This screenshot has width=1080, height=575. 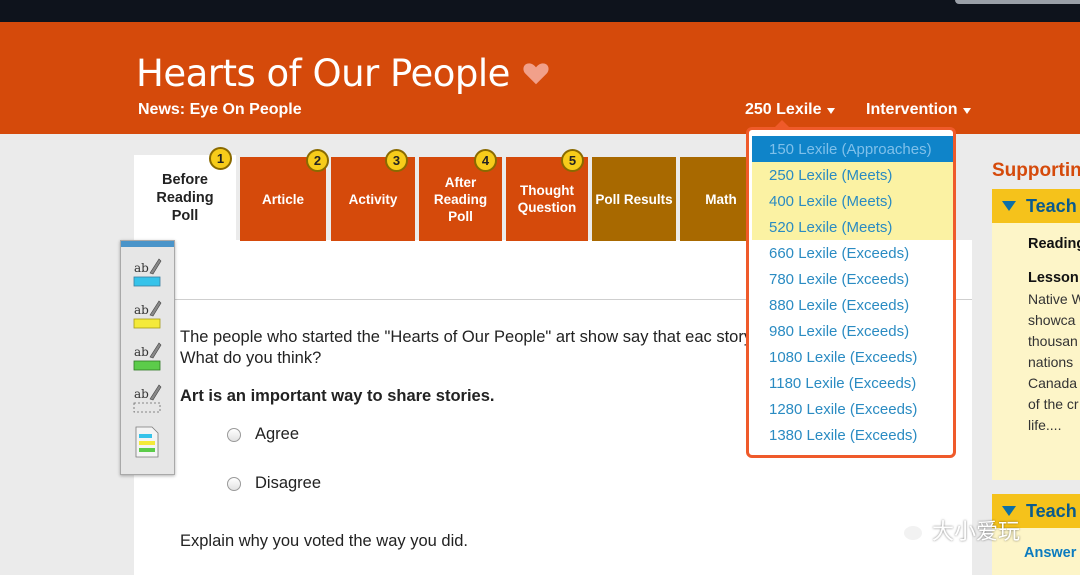 I want to click on tab-after-reading-poll: After Reading Poll 4, so click(x=460, y=195).